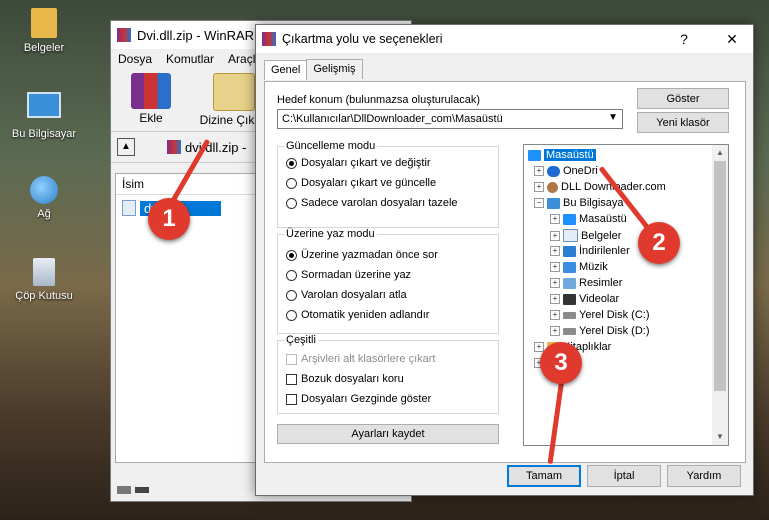  Describe the element at coordinates (732, 39) in the screenshot. I see `close-button: ✕` at that location.